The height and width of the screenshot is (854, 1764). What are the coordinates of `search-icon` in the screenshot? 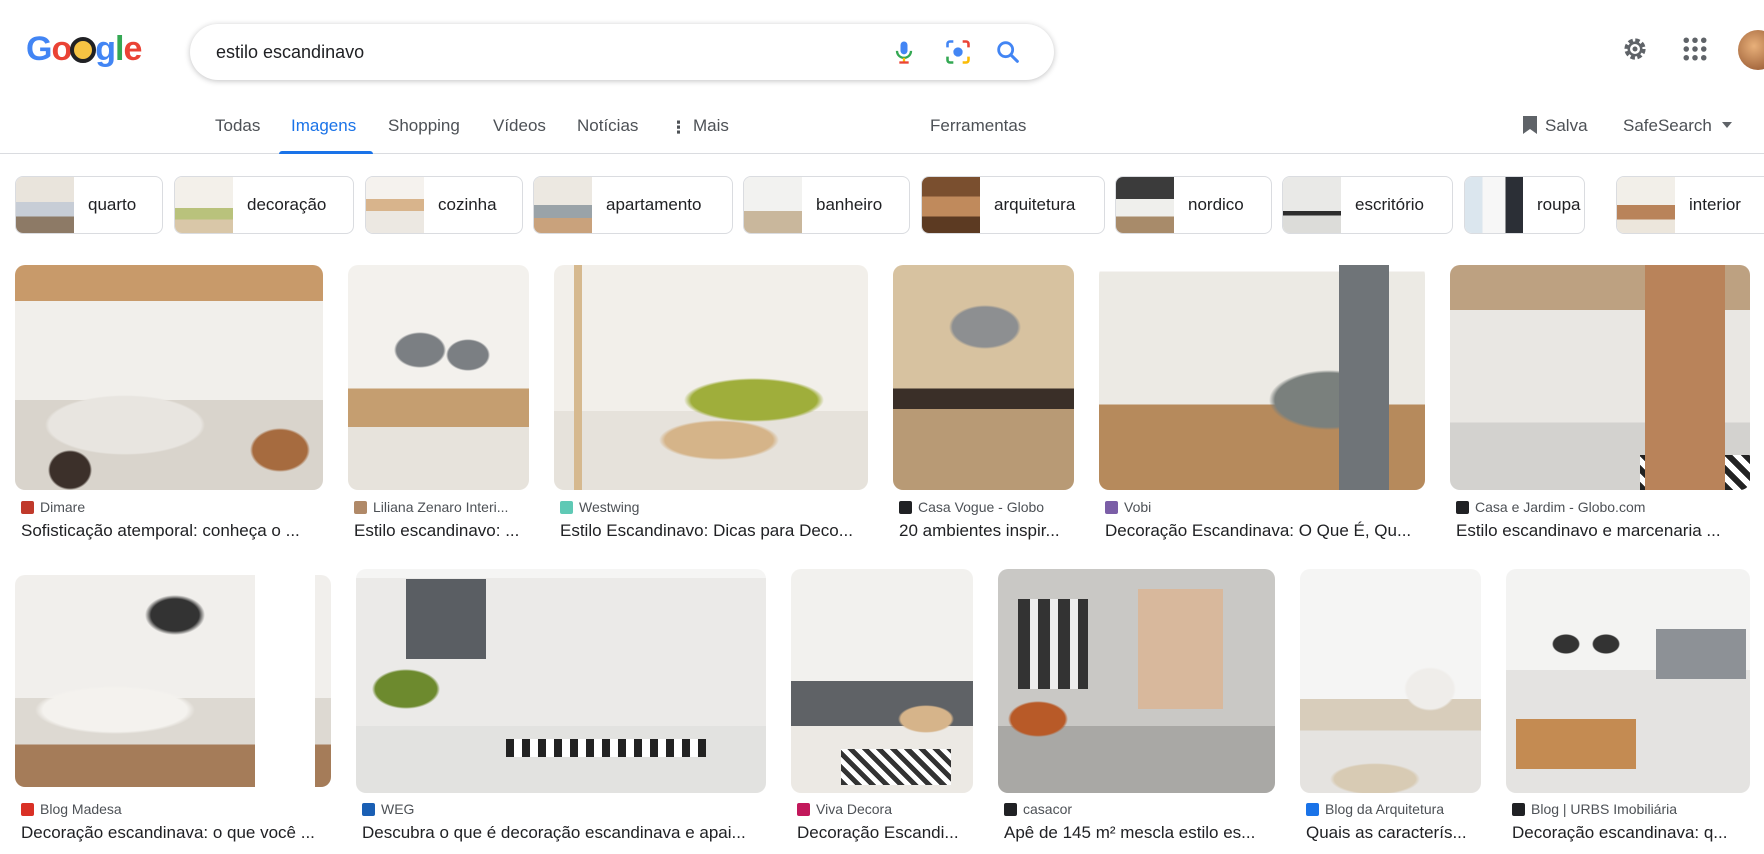 It's located at (1008, 52).